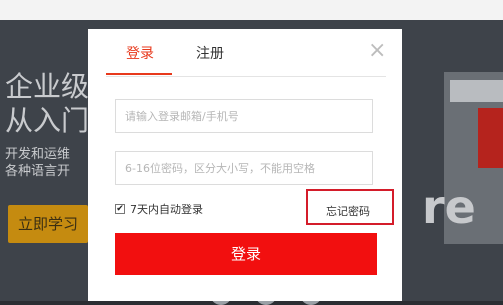  Describe the element at coordinates (246, 53) in the screenshot. I see `modal-tabs: 登录 注册` at that location.